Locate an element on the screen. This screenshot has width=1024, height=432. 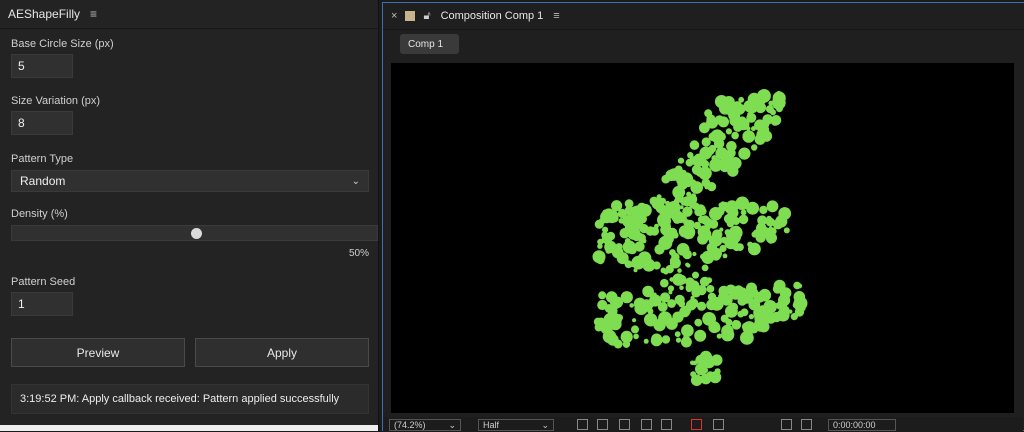
pattern-seed-label: Pattern Seed is located at coordinates (43, 282).